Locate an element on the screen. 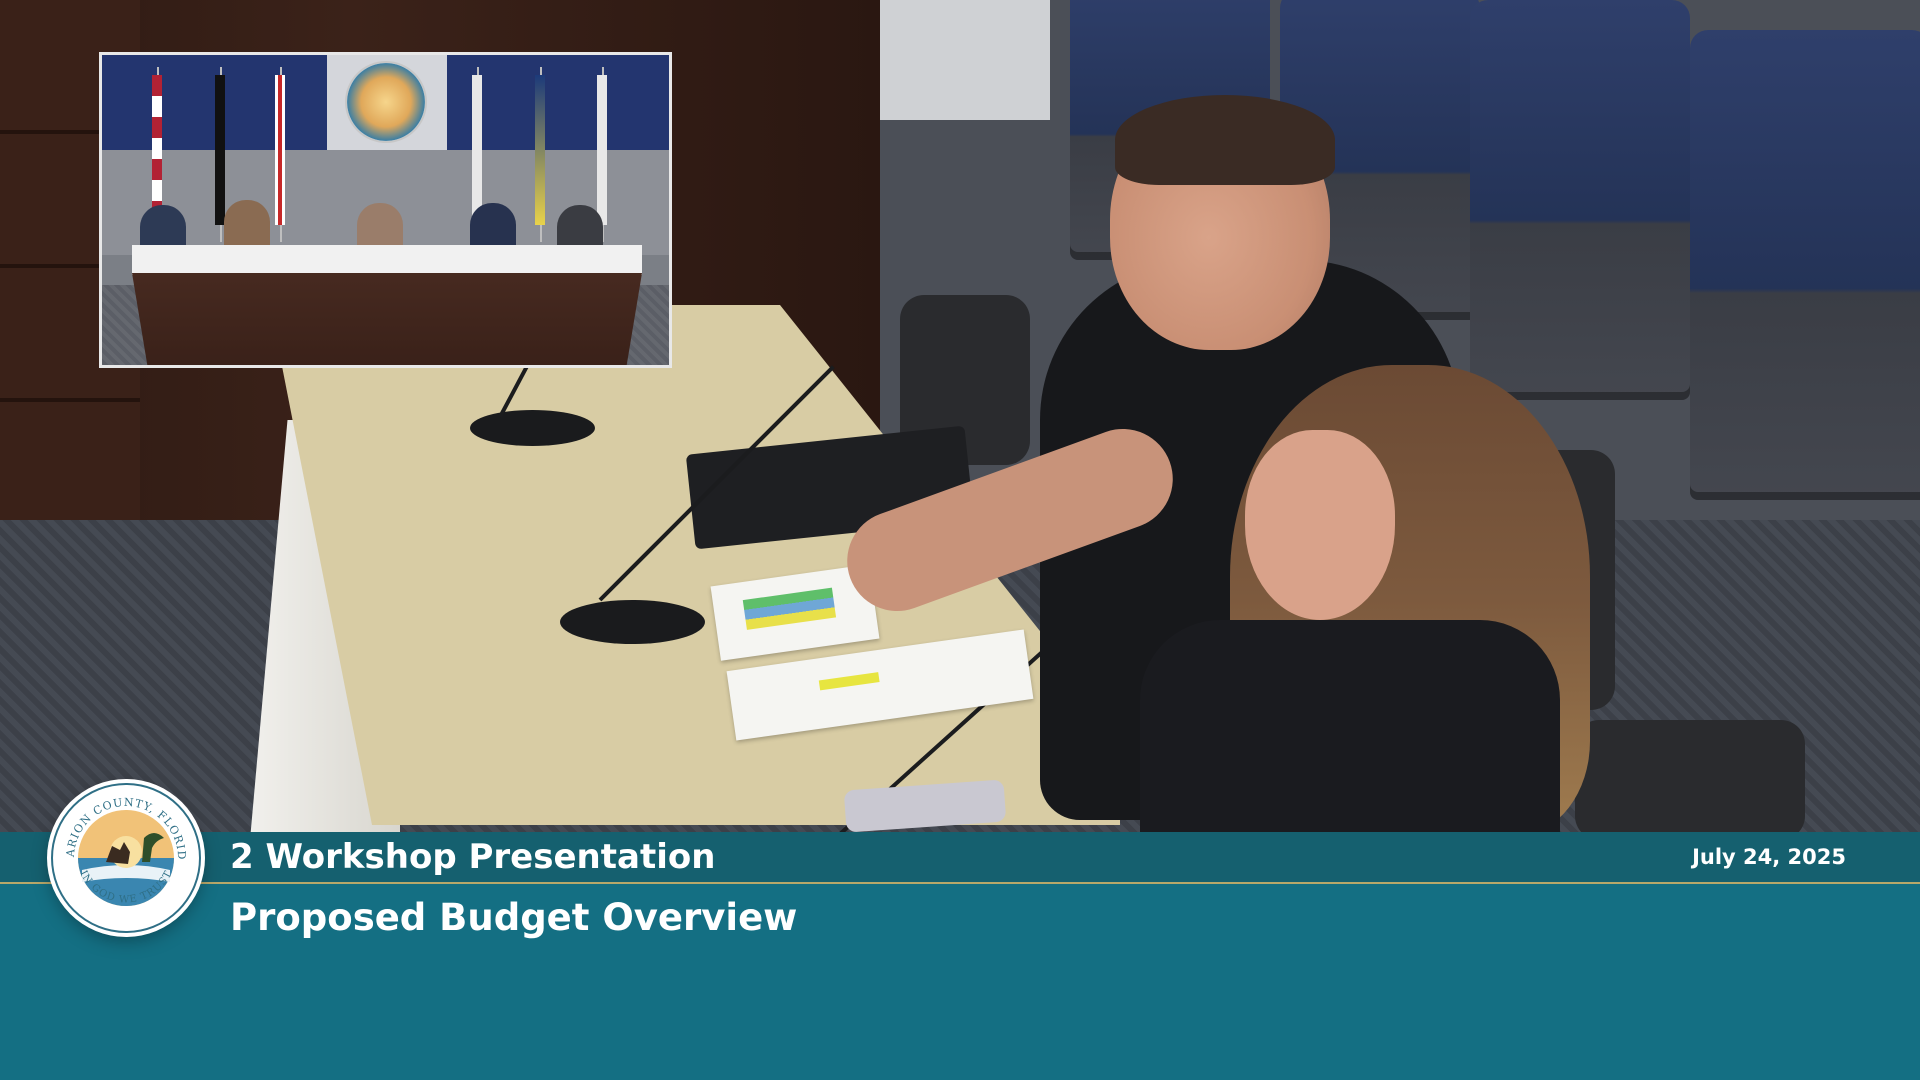 This screenshot has height=1080, width=1920. meeting-date: July 24, 2025 is located at coordinates (1769, 857).